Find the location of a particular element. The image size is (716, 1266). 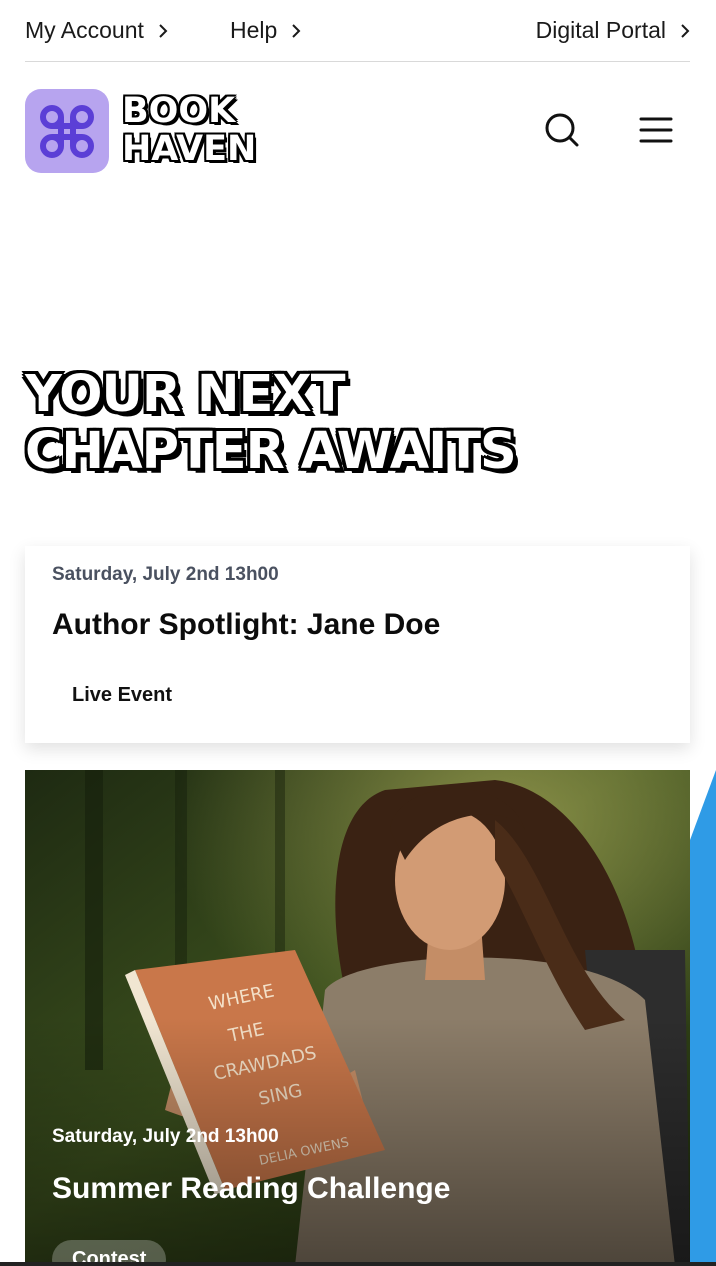

hero-line-1: YOUR NEXT is located at coordinates (185, 394).